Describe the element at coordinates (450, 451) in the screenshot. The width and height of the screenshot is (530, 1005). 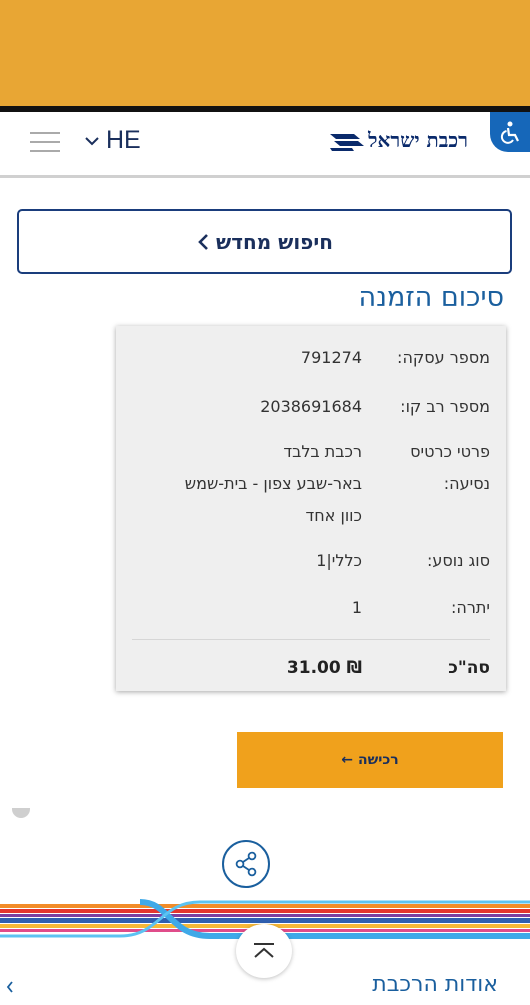
I see `ticket-label-line-1: פרטי כרטיס` at that location.